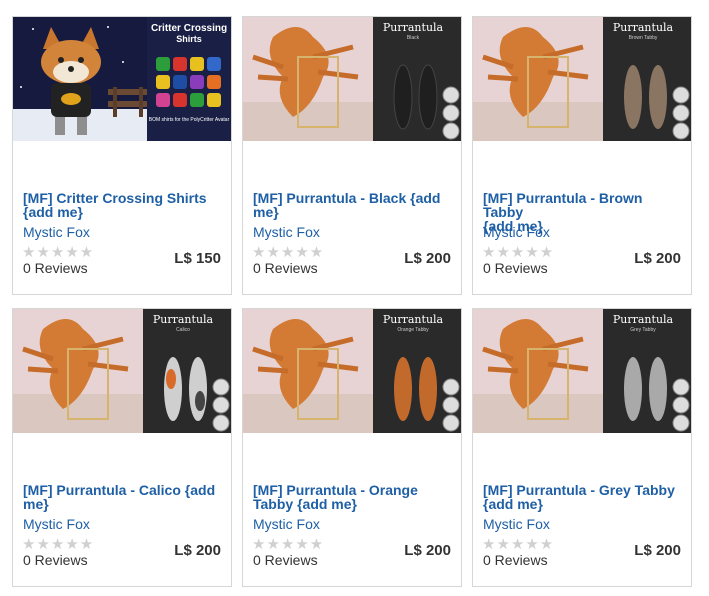  I want to click on product-title: [MF] Purrantula - Grey Tabby {add me}, so click(583, 497).